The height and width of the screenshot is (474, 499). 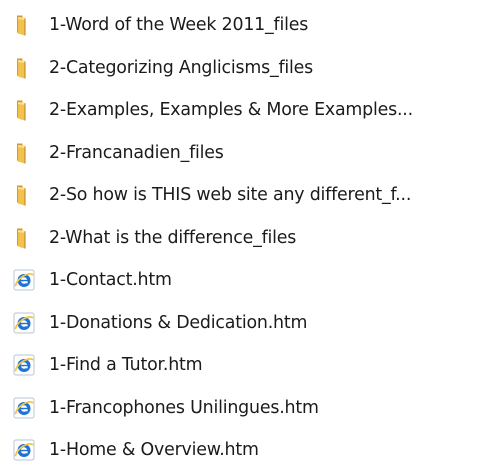 What do you see at coordinates (249, 280) in the screenshot?
I see `htm-file-item: 1-Contact.htm` at bounding box center [249, 280].